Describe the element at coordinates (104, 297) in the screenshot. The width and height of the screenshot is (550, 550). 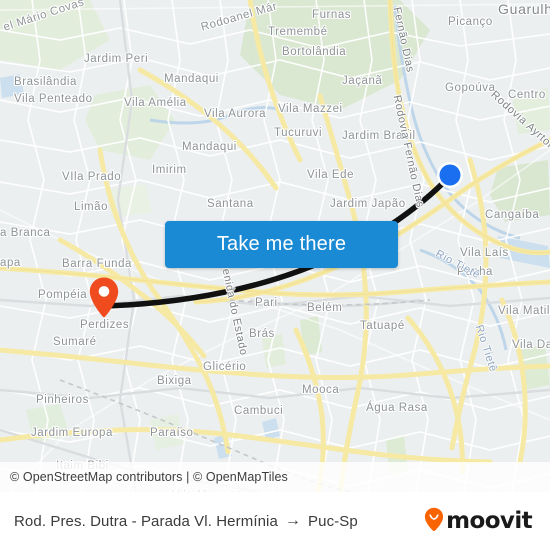
I see `origin-pin-icon` at that location.